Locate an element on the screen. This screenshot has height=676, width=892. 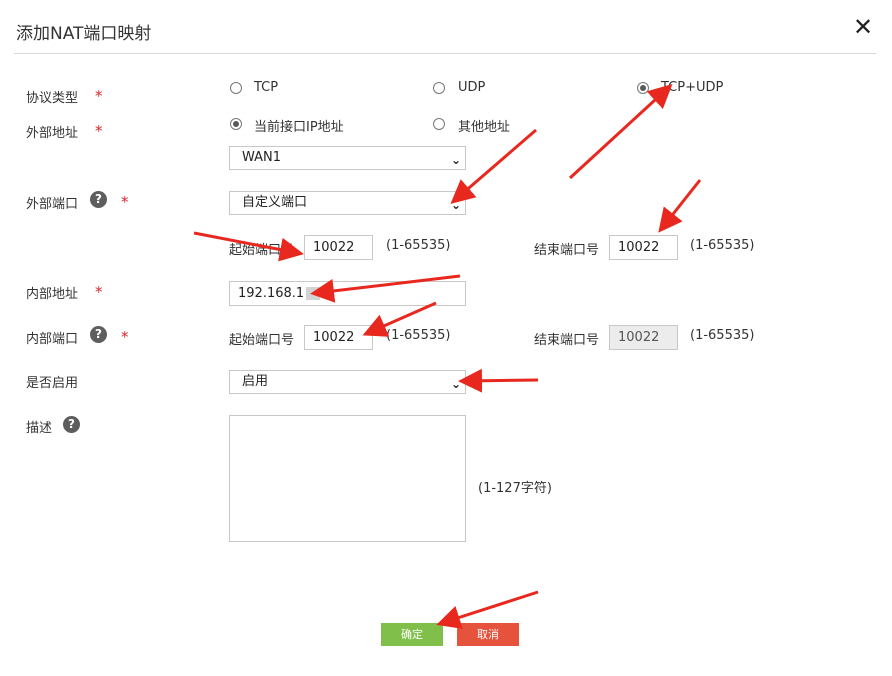
arrow-to-enabled-select is located at coordinates (498, 380).